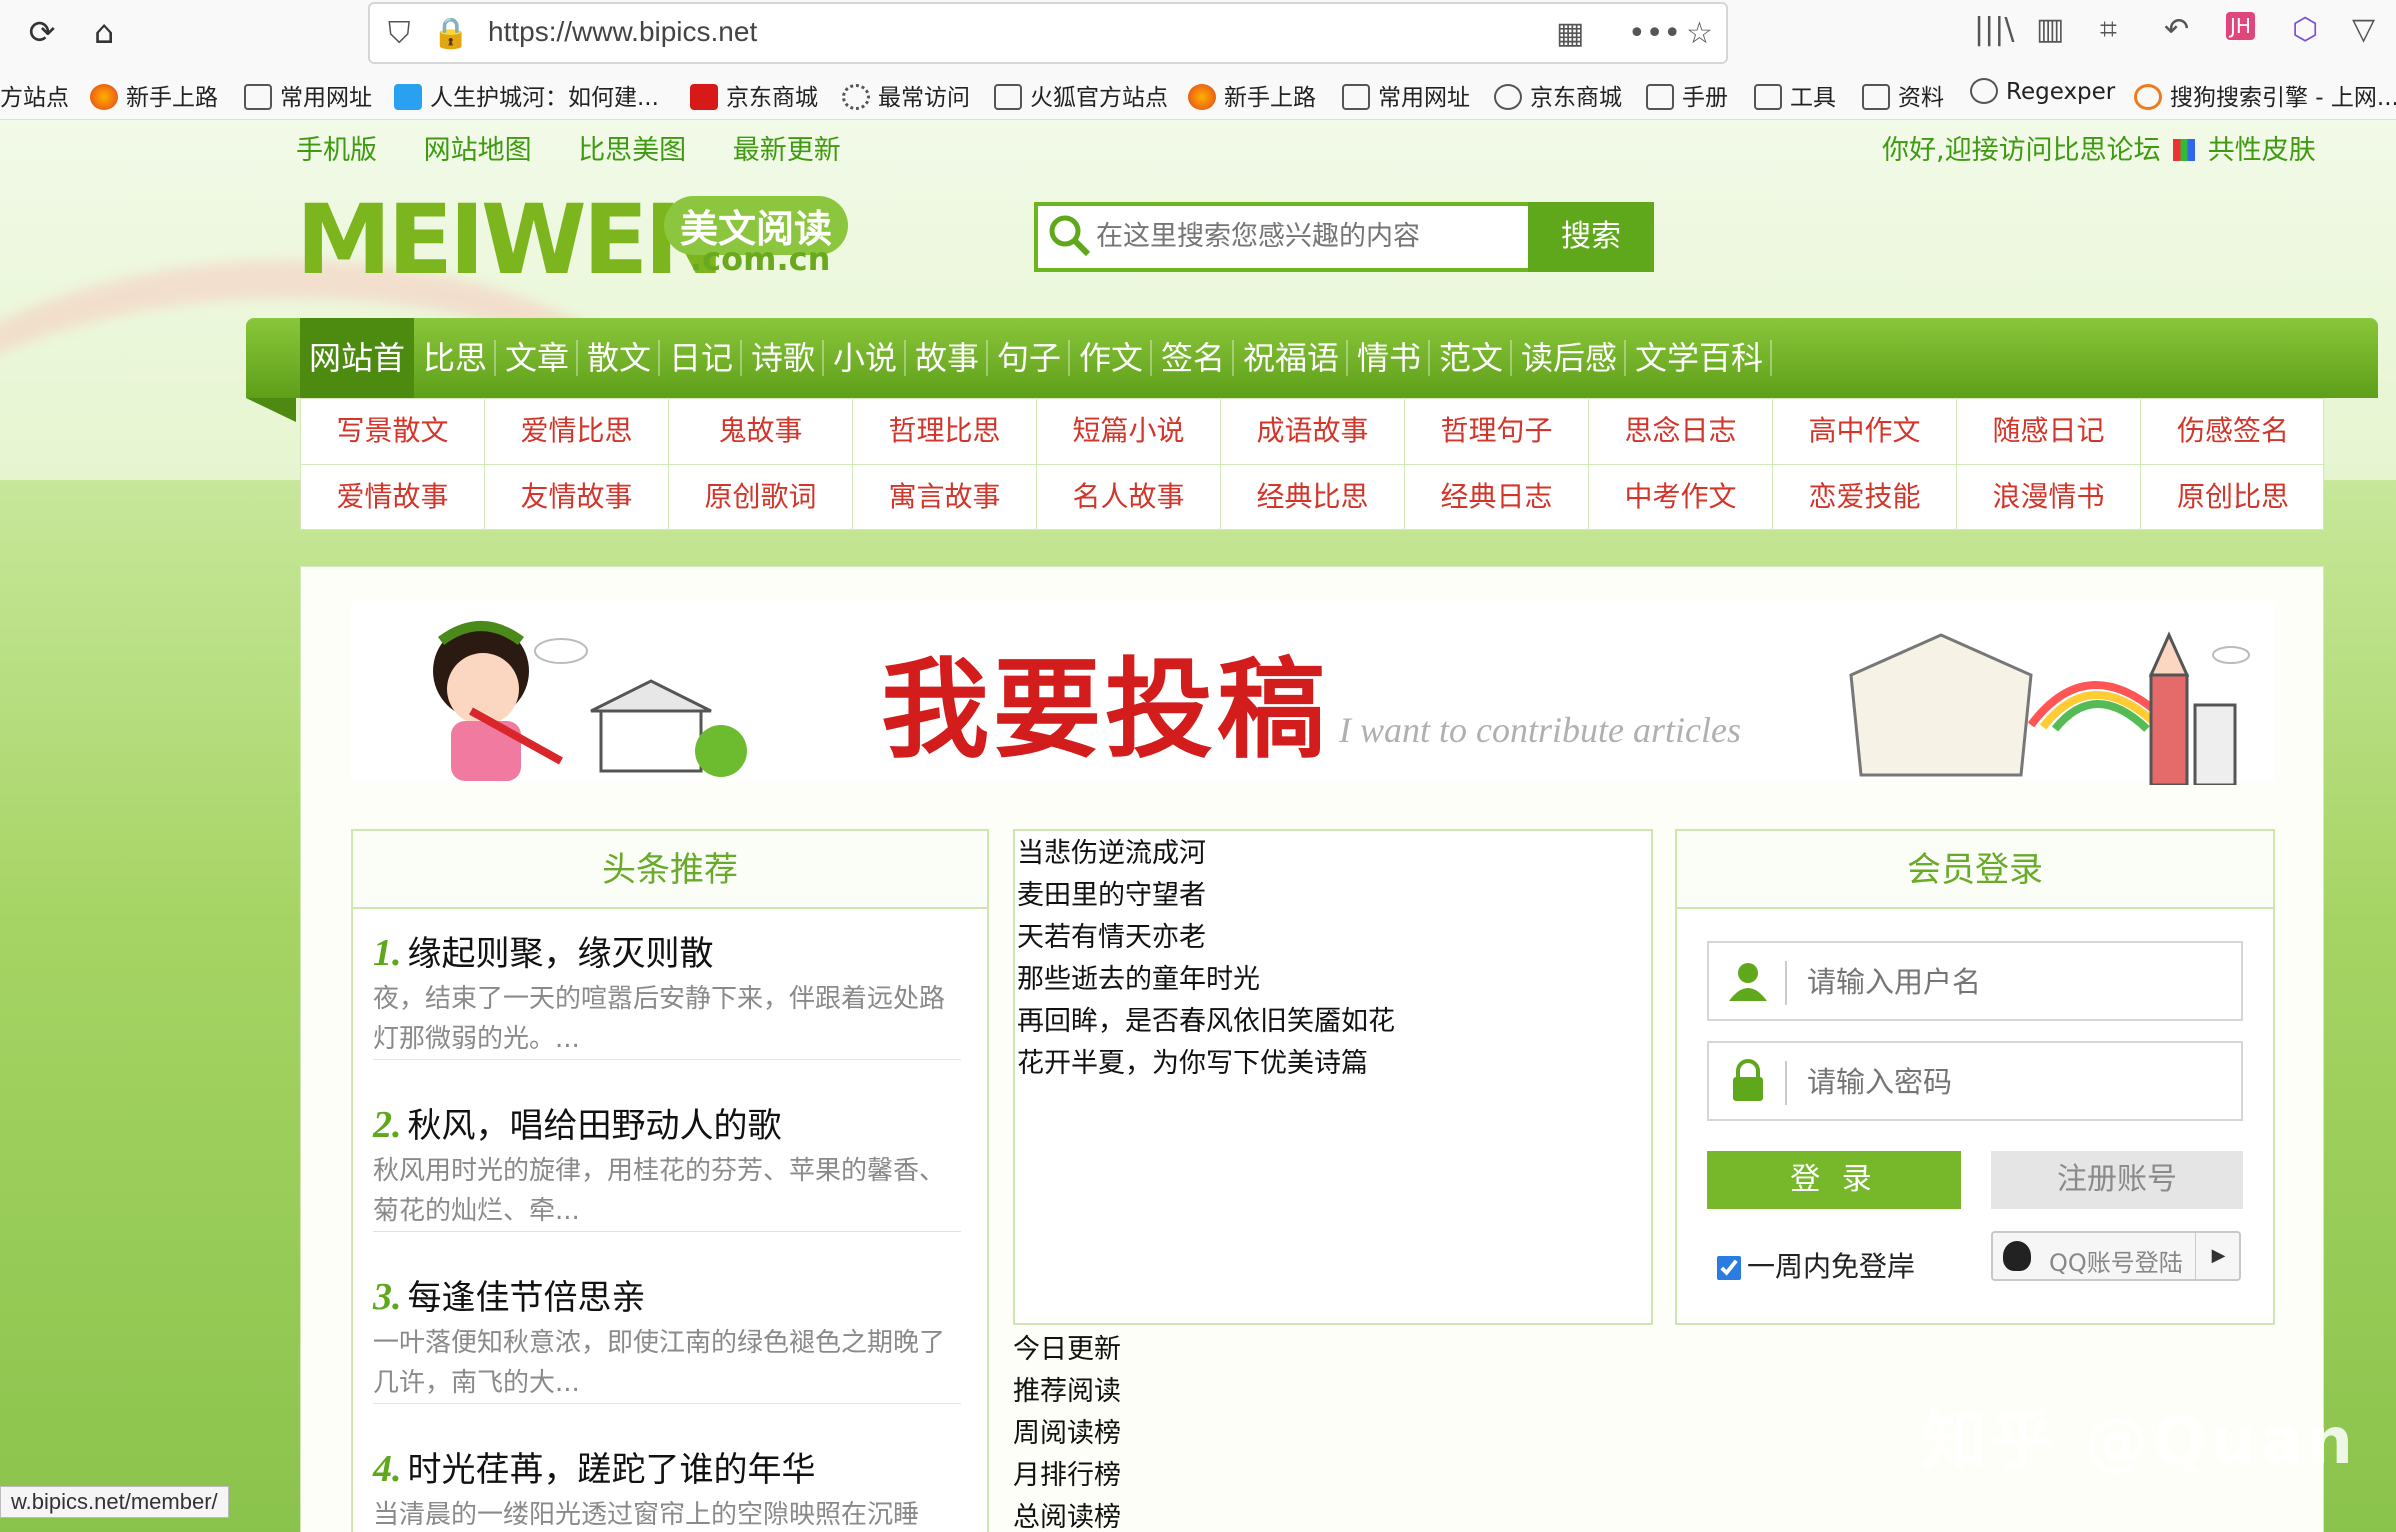  I want to click on nav-item: 情书, so click(1389, 358).